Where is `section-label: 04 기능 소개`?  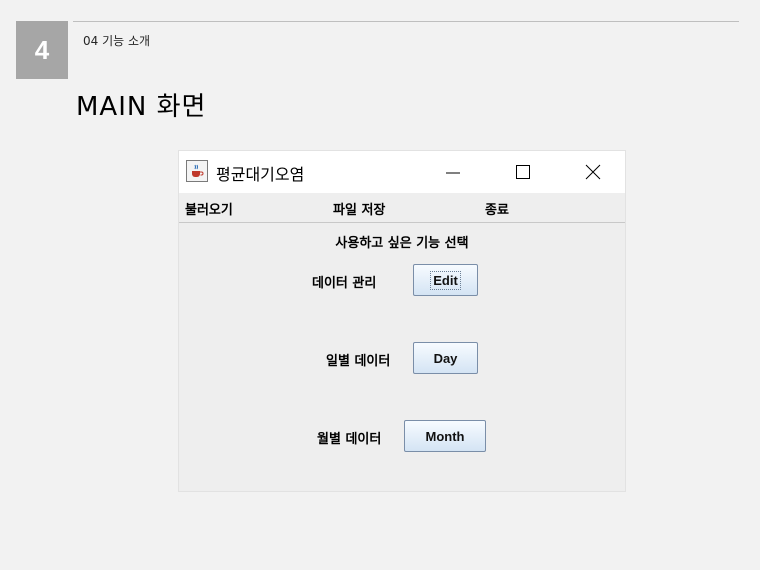
section-label: 04 기능 소개 is located at coordinates (117, 41).